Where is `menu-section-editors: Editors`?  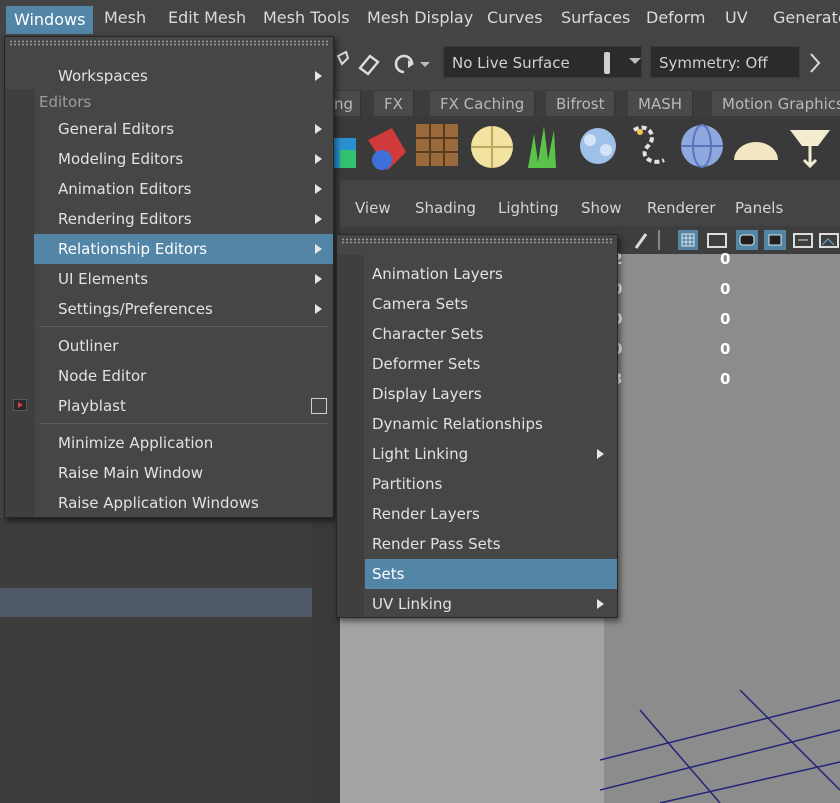 menu-section-editors: Editors is located at coordinates (65, 102).